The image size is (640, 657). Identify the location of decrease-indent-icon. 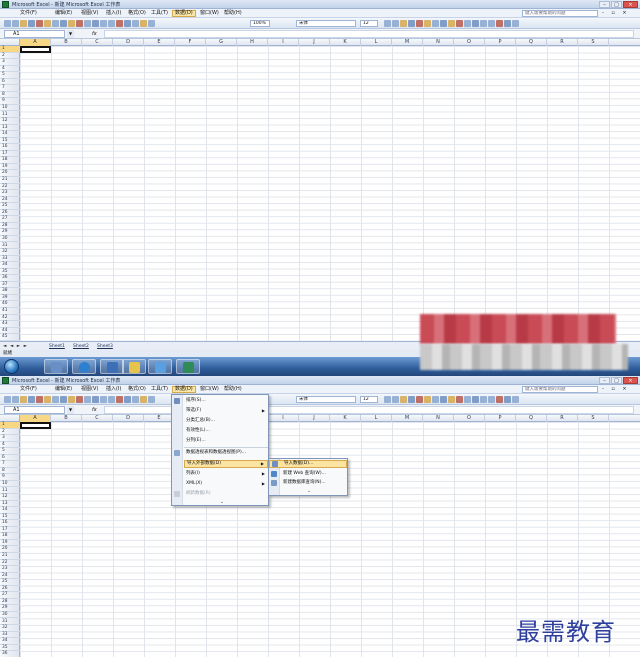
(483, 23).